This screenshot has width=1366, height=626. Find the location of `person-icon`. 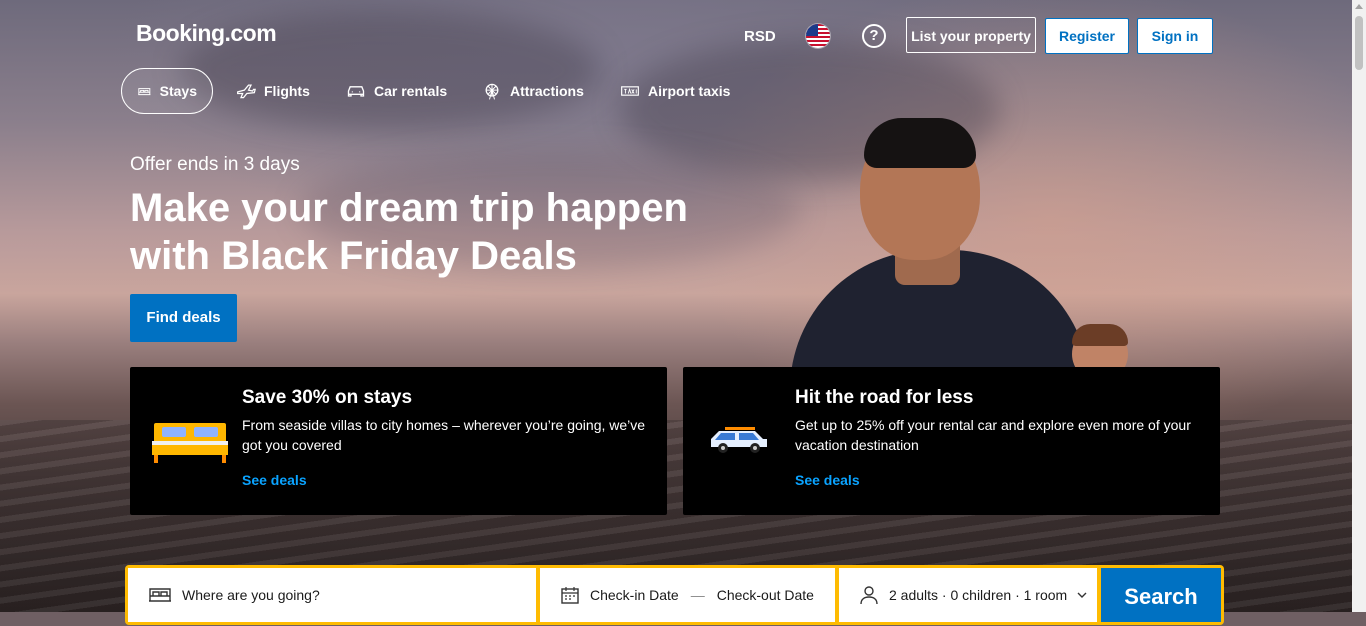

person-icon is located at coordinates (869, 595).